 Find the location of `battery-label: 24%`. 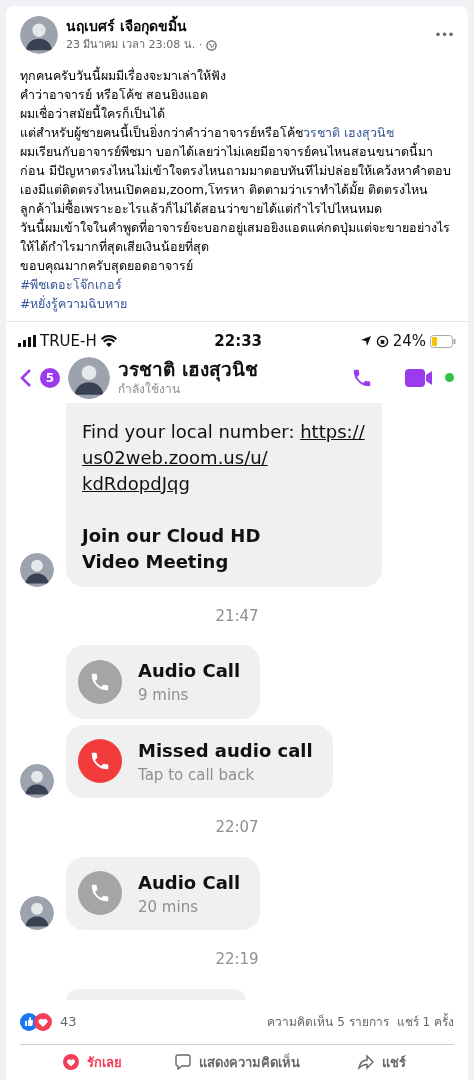

battery-label: 24% is located at coordinates (409, 341).